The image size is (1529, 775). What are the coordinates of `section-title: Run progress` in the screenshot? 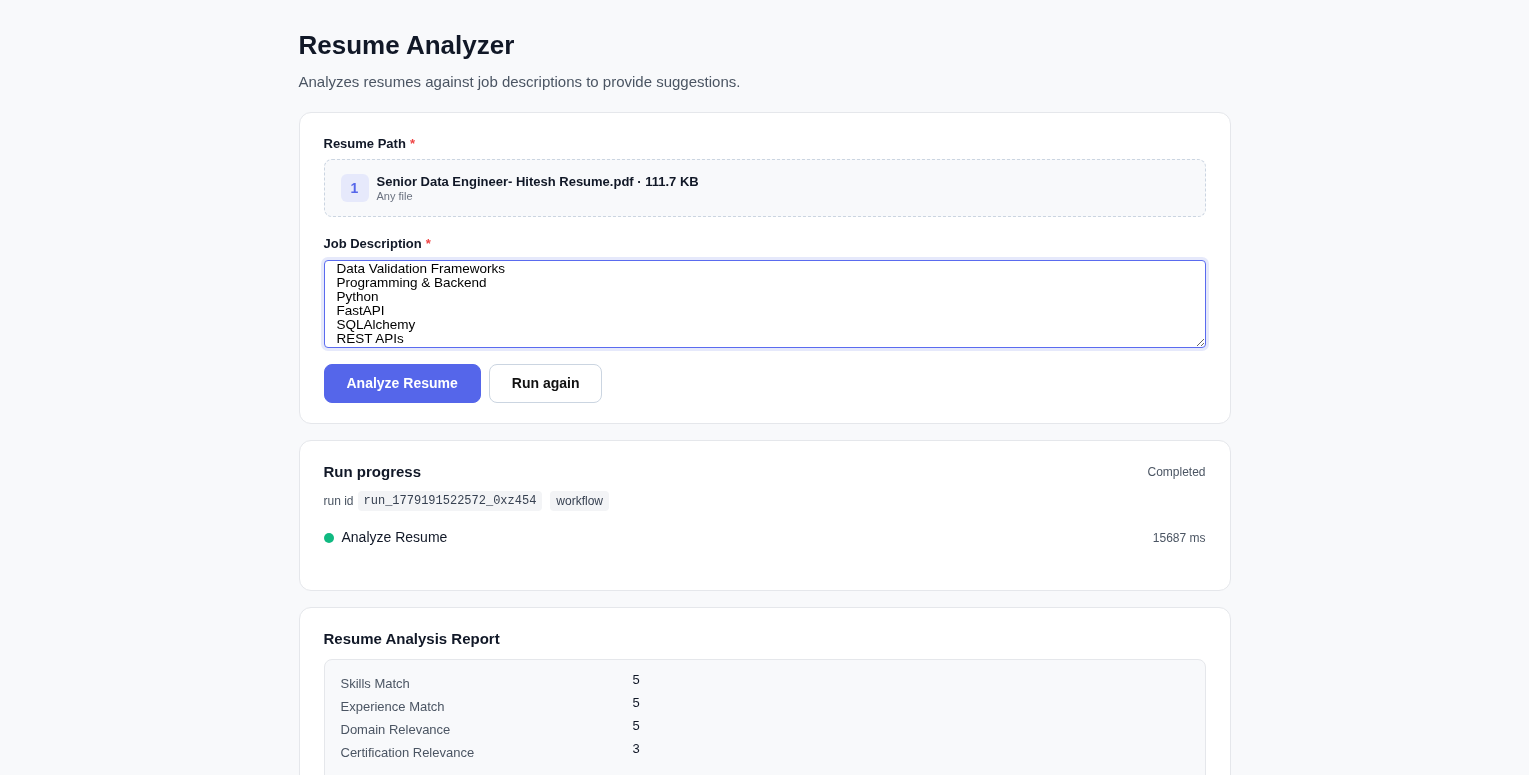 It's located at (372, 471).